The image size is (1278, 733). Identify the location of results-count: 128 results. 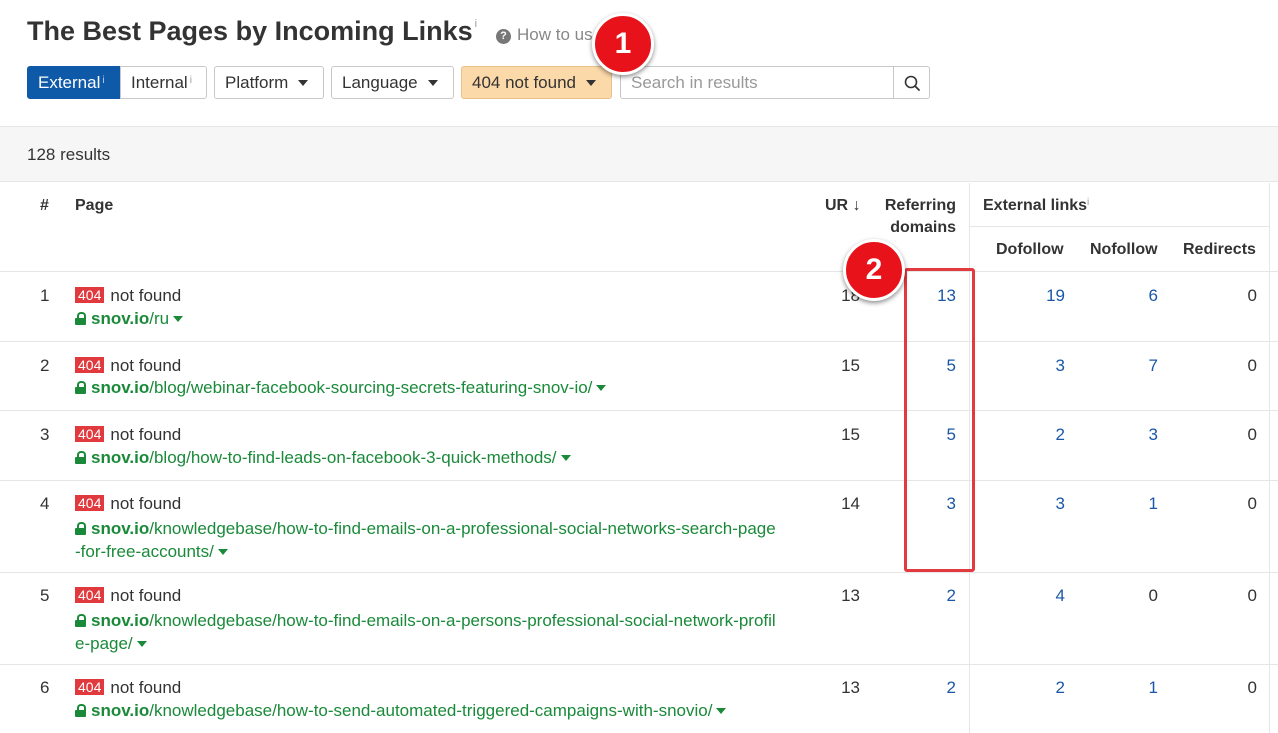
(69, 154).